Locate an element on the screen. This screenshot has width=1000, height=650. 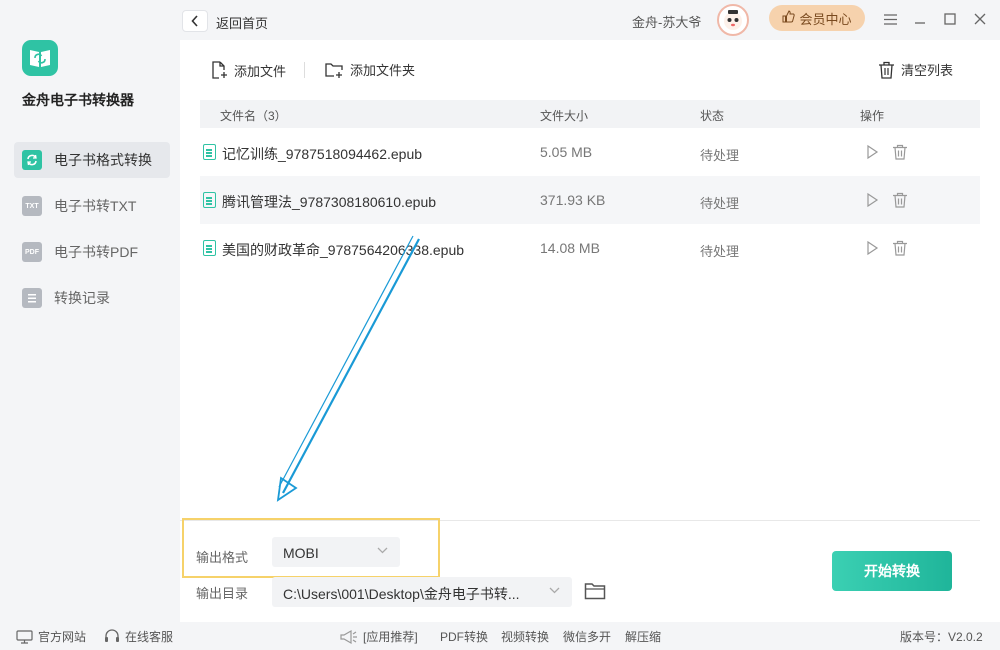
avatar is located at coordinates (733, 20).